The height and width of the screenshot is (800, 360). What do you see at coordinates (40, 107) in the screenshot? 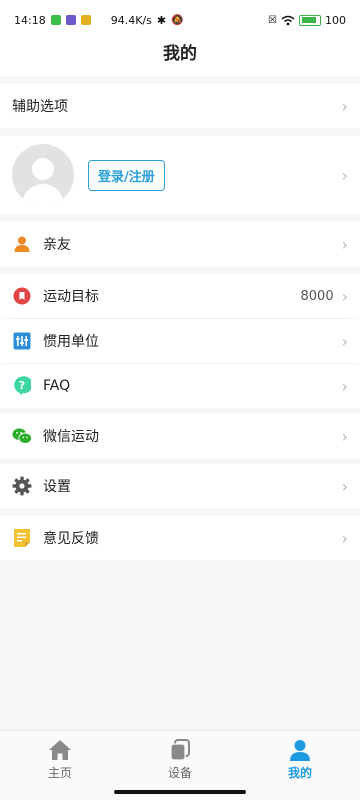
I see `accessibility-options-label: 辅助选项` at bounding box center [40, 107].